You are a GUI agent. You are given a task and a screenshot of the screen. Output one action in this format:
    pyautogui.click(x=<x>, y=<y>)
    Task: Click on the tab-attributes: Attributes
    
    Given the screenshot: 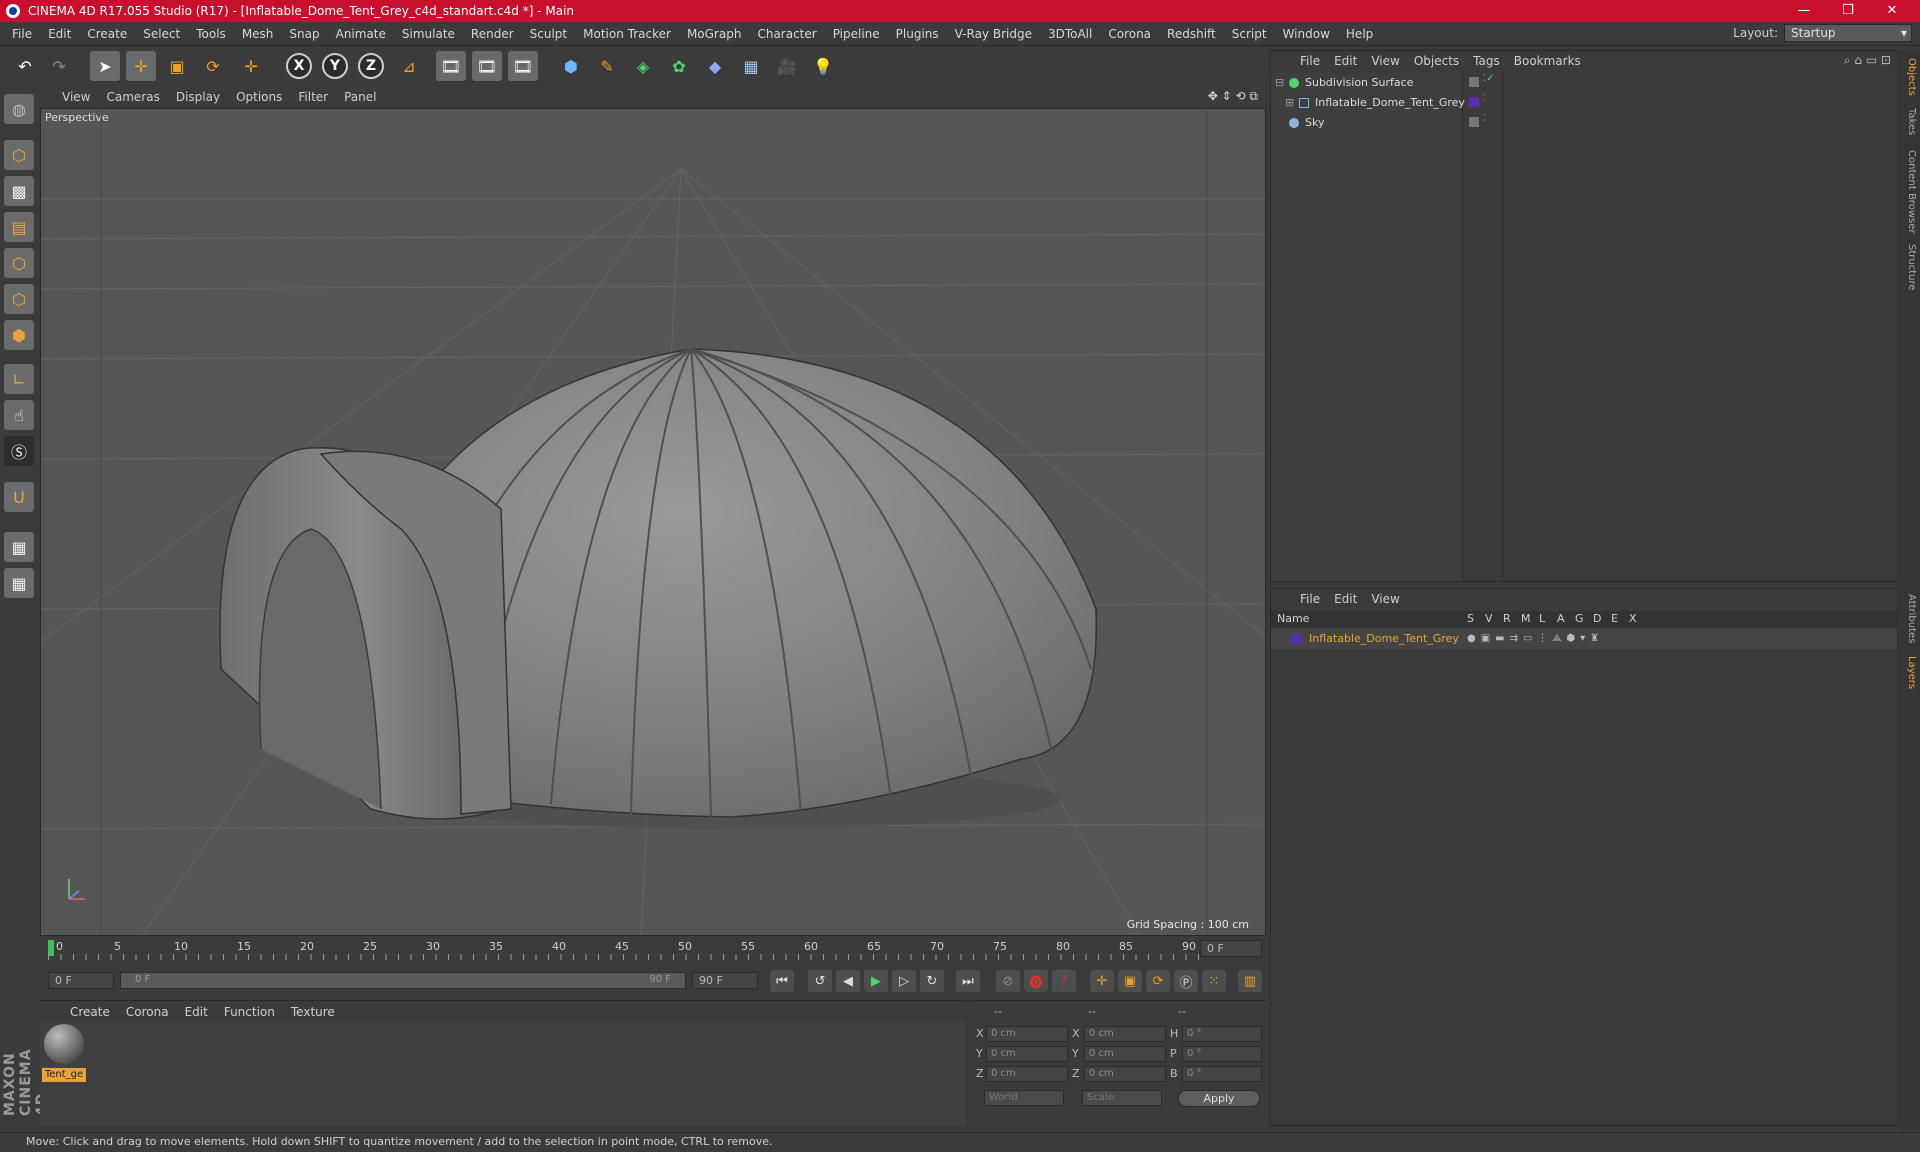 What is the action you would take?
    pyautogui.click(x=1909, y=618)
    